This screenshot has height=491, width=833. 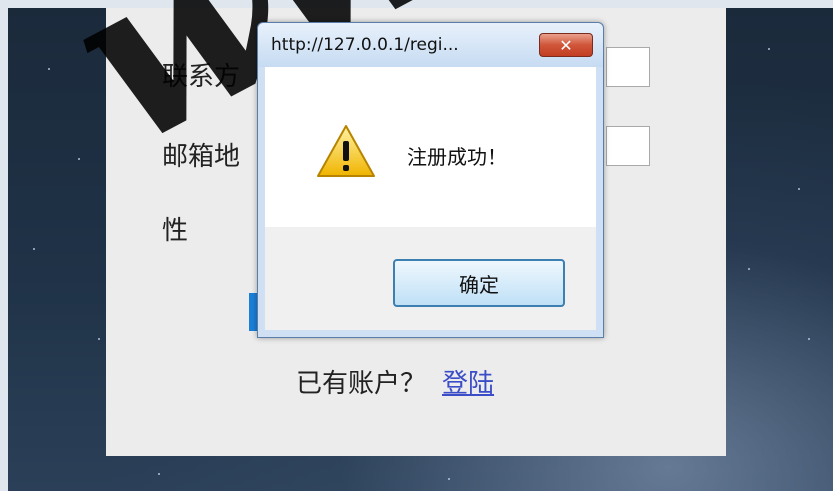 I want to click on gender-label: 性, so click(x=175, y=231).